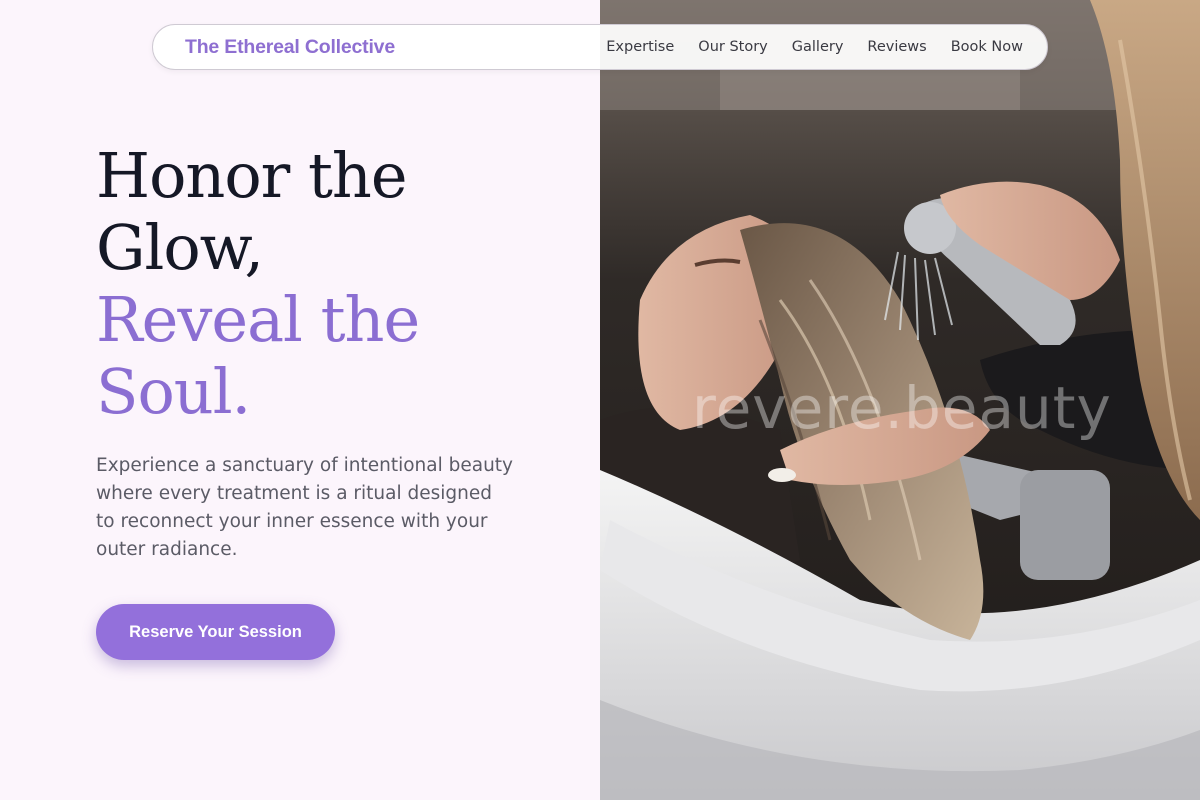 The width and height of the screenshot is (1200, 800). I want to click on nav-link-expertise: Expertise, so click(640, 47).